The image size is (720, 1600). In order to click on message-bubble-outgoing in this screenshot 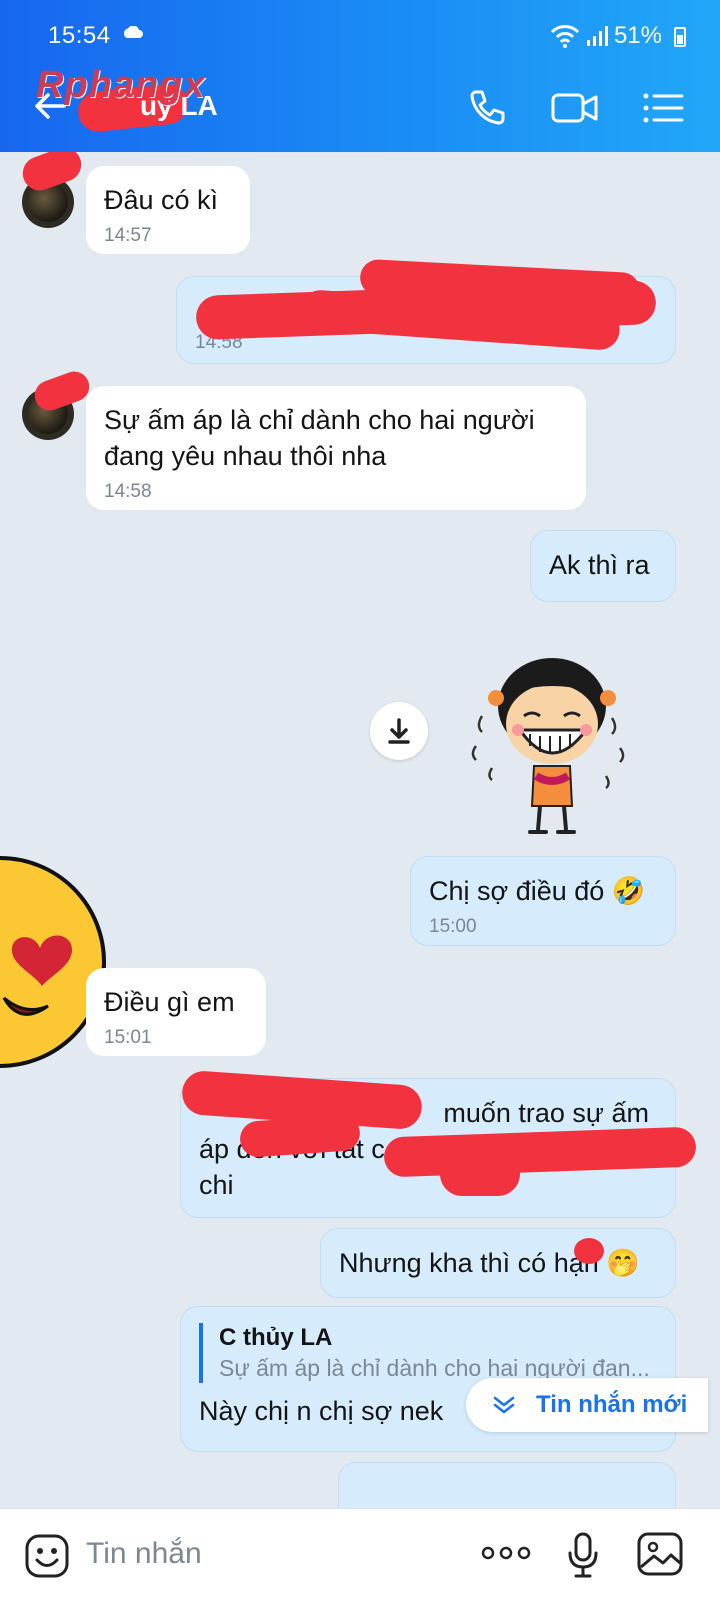, I will do `click(507, 1485)`.